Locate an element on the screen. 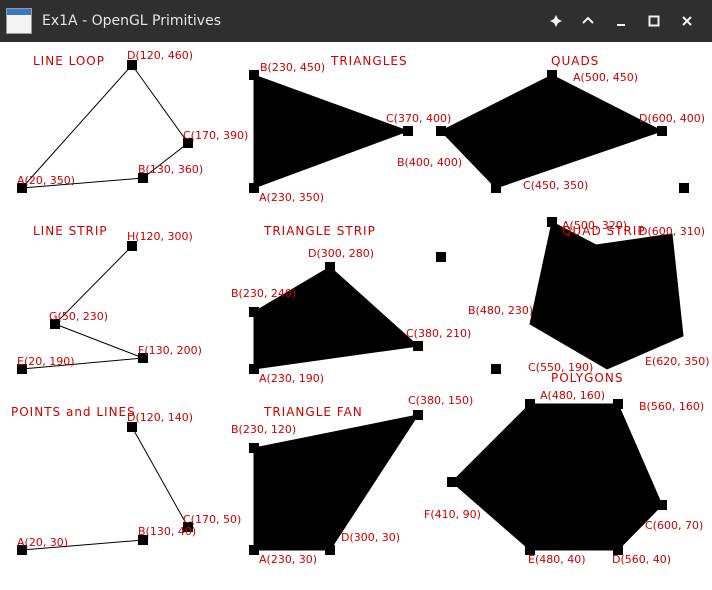 The height and width of the screenshot is (590, 712). vertex-label: D(560, 40) is located at coordinates (641, 559).